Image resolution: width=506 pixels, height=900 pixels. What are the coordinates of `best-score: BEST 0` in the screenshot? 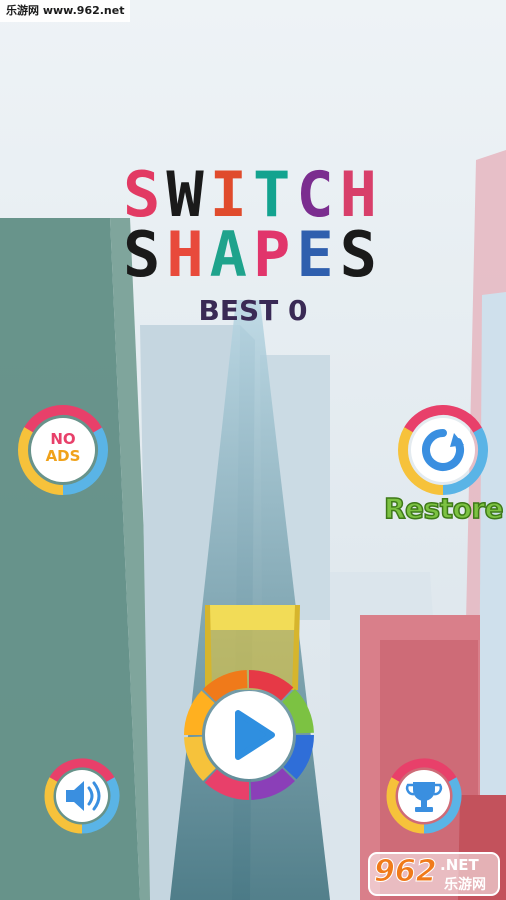 It's located at (253, 310).